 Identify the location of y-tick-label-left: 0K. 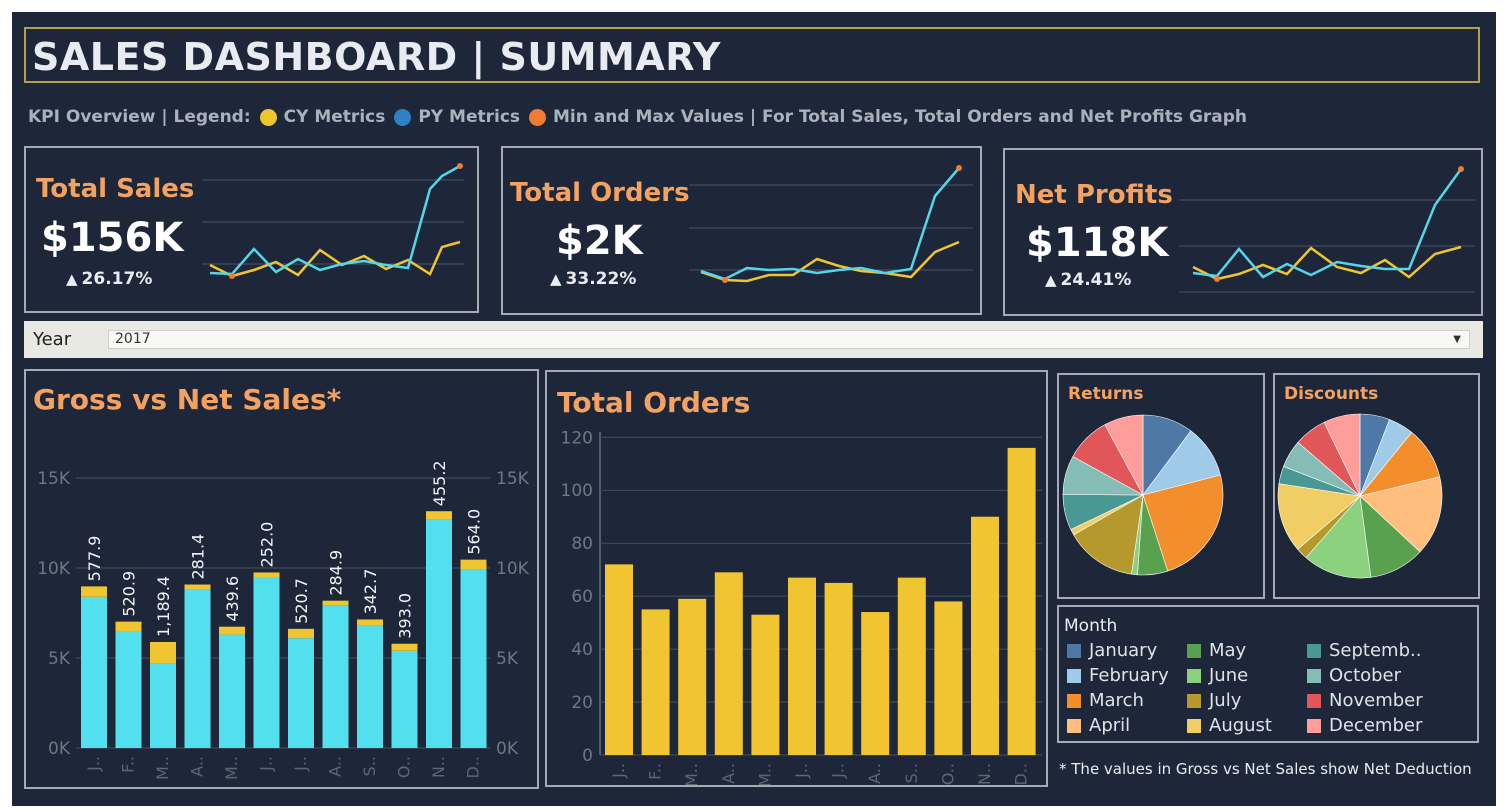
(59, 749).